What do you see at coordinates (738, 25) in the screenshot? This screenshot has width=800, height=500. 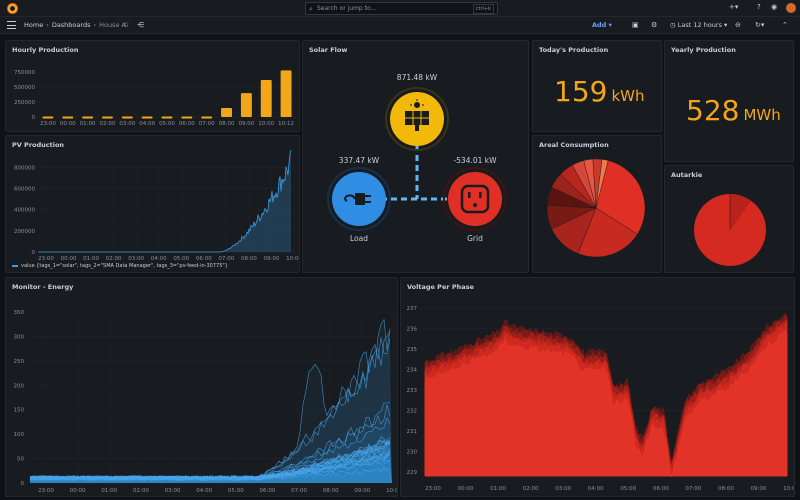 I see `zoom-out-icon: ⊖` at bounding box center [738, 25].